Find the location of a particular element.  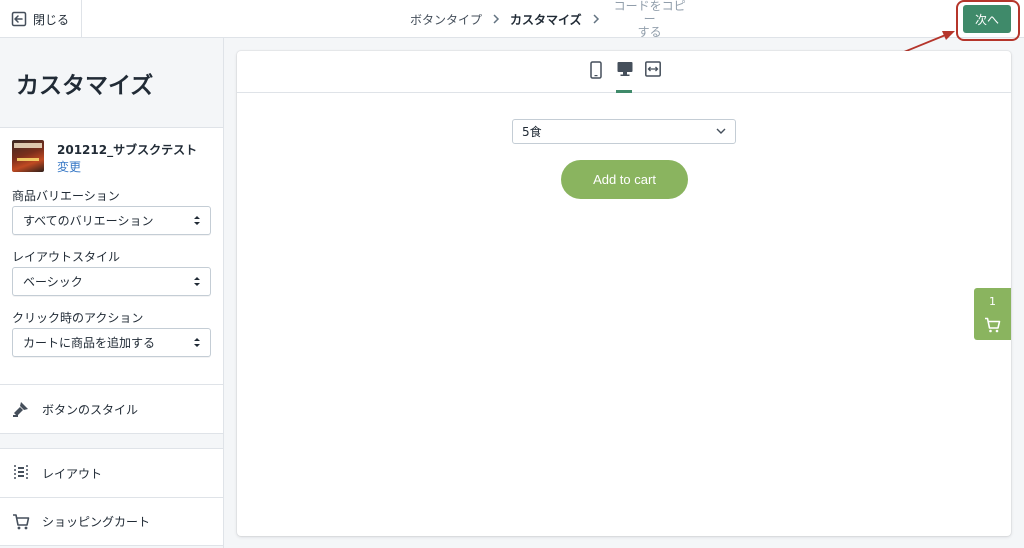

mobile-icon is located at coordinates (596, 70).